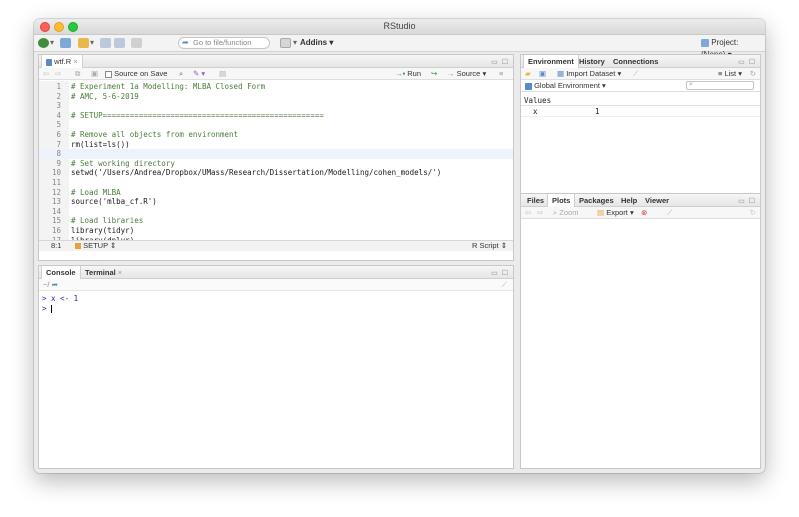 The image size is (799, 517). What do you see at coordinates (94, 74) in the screenshot?
I see `save-file-icon: ▣` at bounding box center [94, 74].